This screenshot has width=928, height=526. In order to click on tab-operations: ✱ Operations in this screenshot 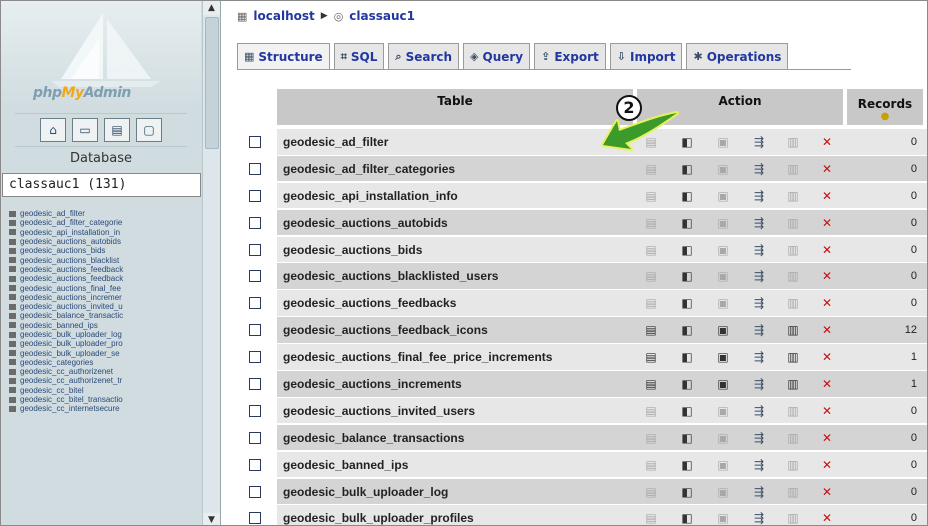, I will do `click(737, 56)`.